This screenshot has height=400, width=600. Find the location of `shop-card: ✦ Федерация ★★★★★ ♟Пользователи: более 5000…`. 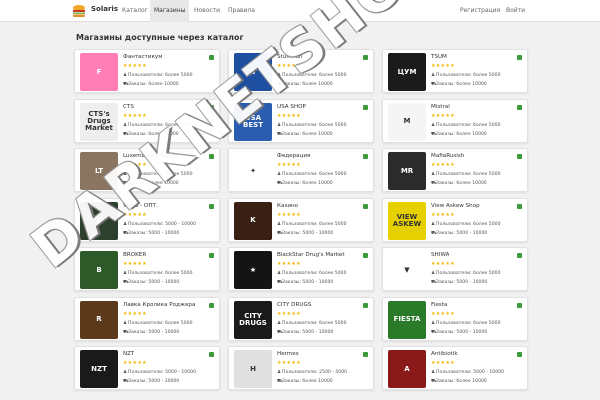

shop-card: ✦ Федерация ★★★★★ ♟Пользователи: более 5000… is located at coordinates (301, 170).